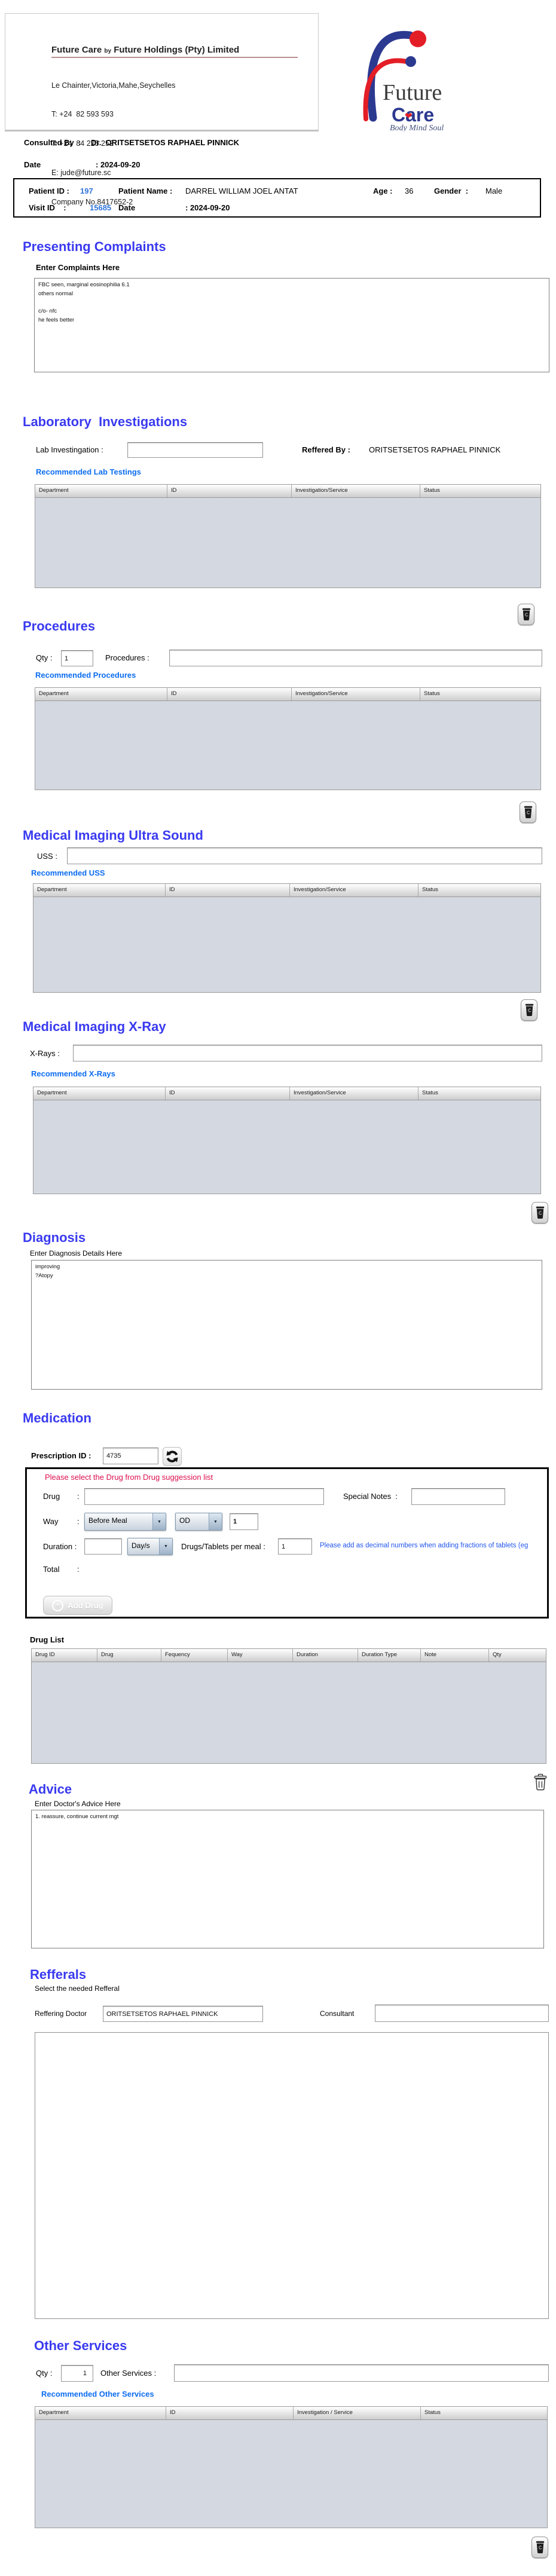  Describe the element at coordinates (526, 614) in the screenshot. I see `lab-delete-button` at that location.